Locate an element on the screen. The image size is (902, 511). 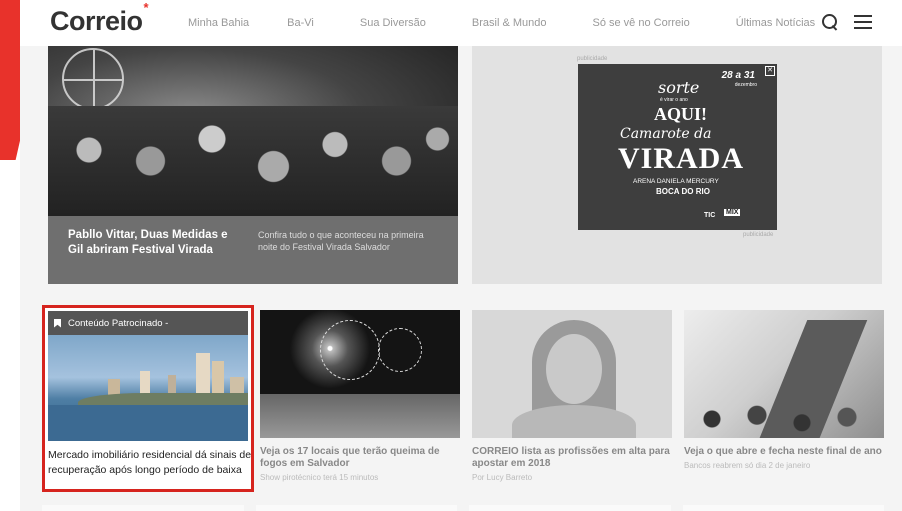
search-icon is located at coordinates (830, 22).